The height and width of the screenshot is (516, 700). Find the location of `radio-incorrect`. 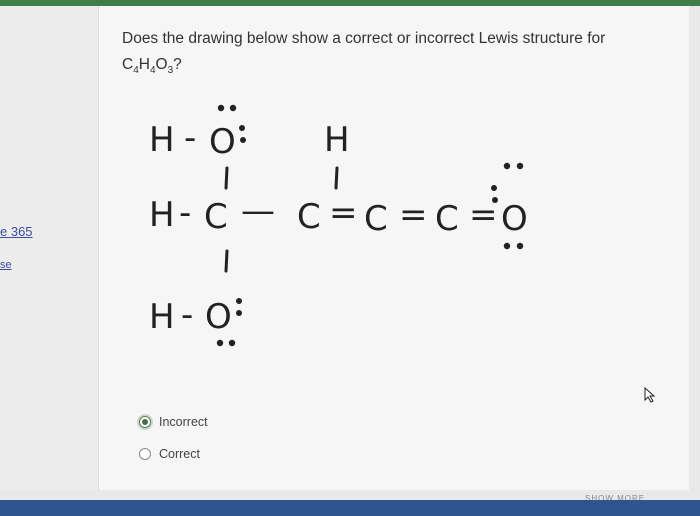

radio-incorrect is located at coordinates (145, 422).